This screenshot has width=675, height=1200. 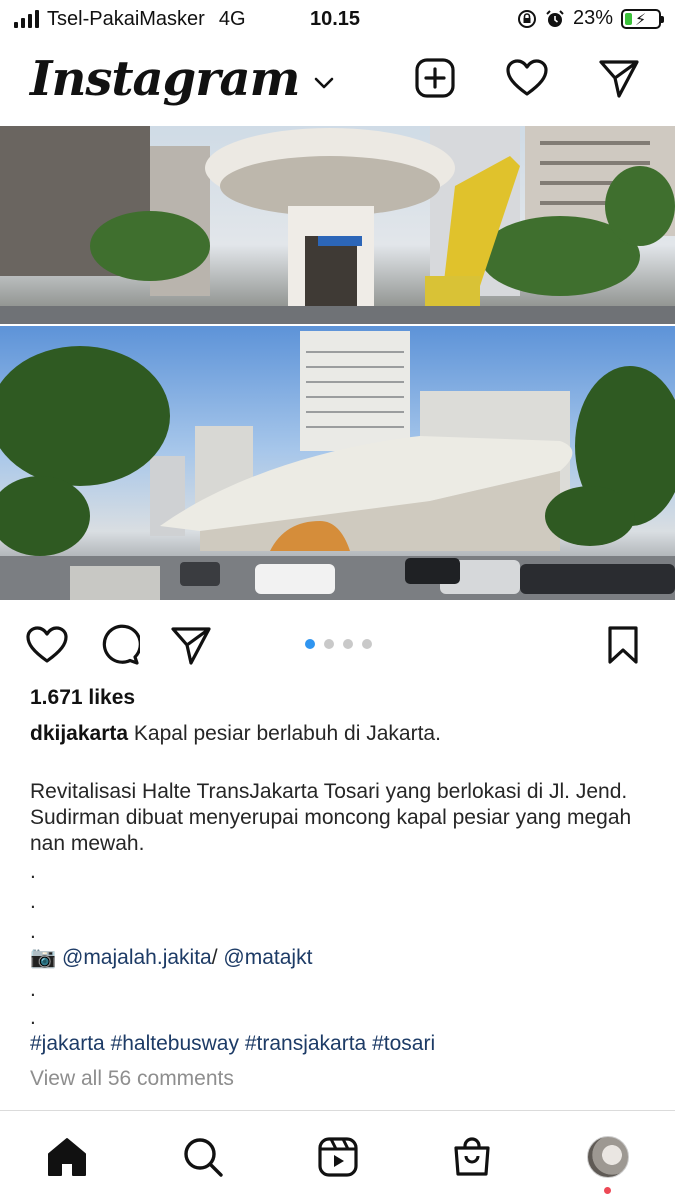 I want to click on reels-icon, so click(x=338, y=1157).